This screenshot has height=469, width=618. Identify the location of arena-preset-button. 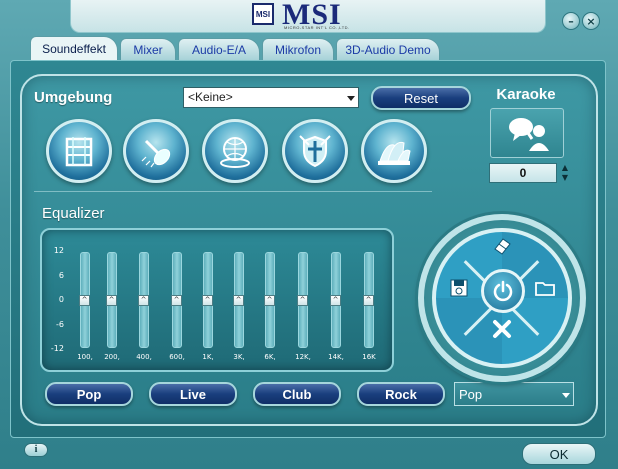
(315, 151).